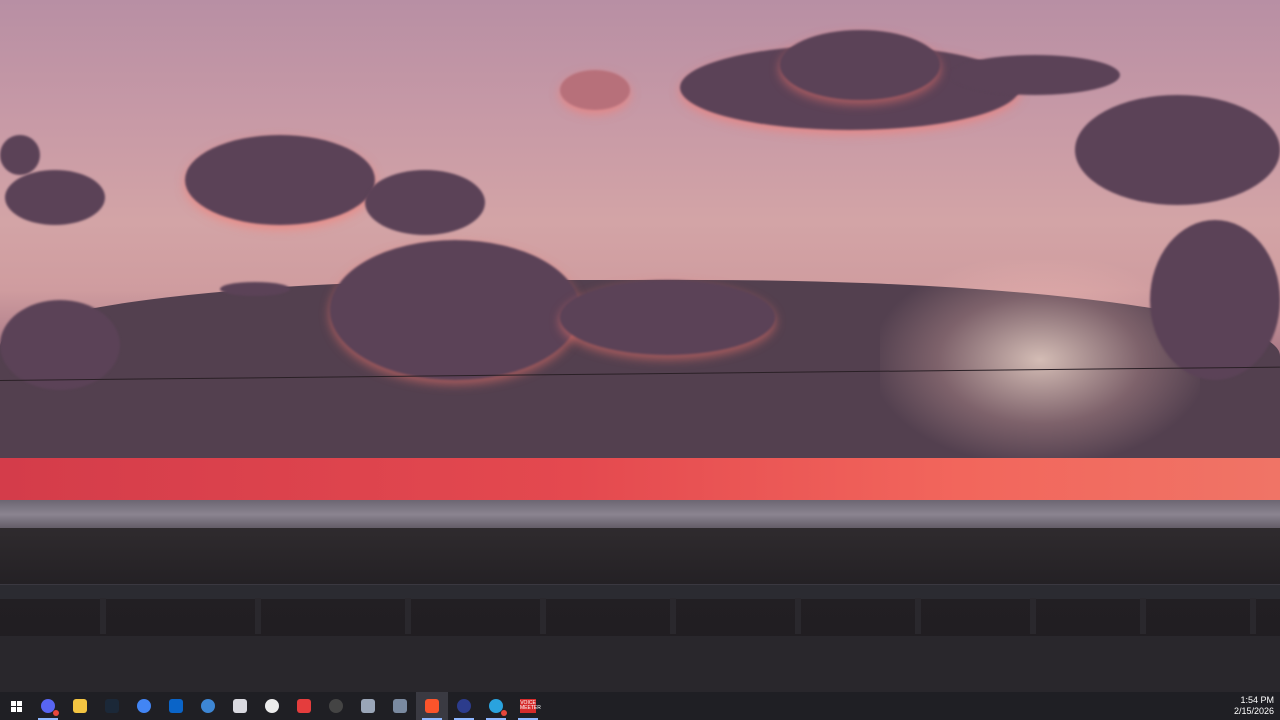 The width and height of the screenshot is (1280, 720). I want to click on red-diamond-app-icon, so click(304, 706).